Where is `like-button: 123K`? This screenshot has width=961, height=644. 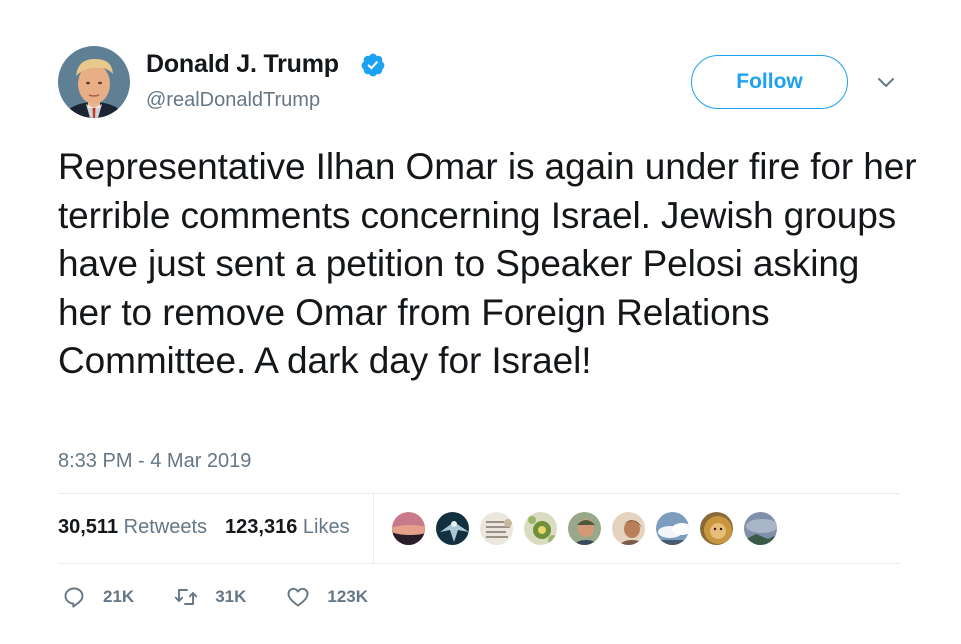
like-button: 123K is located at coordinates (327, 597).